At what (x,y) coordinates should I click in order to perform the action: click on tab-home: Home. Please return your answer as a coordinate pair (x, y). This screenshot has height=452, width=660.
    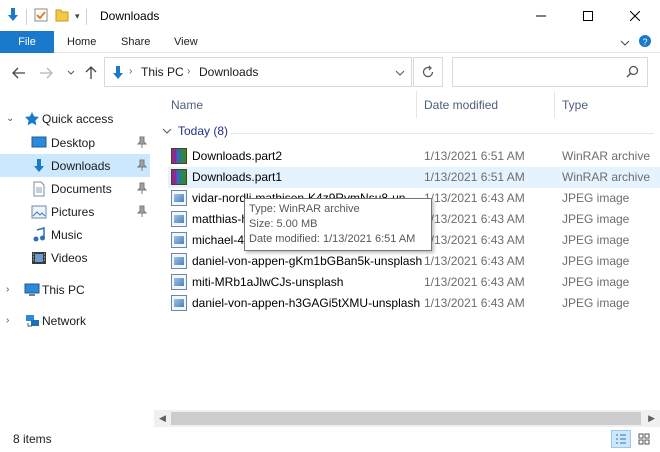
    Looking at the image, I should click on (81, 42).